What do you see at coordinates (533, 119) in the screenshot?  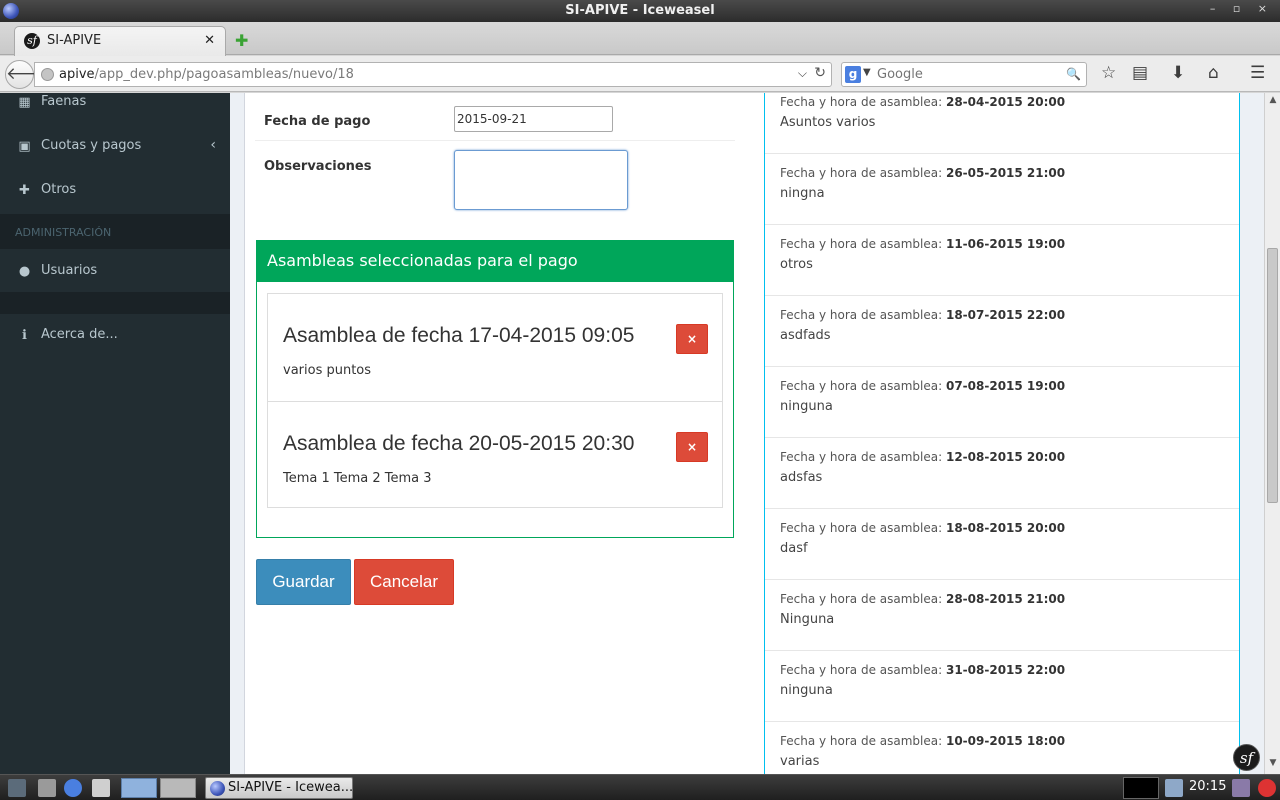 I see `fecha-pago-input` at bounding box center [533, 119].